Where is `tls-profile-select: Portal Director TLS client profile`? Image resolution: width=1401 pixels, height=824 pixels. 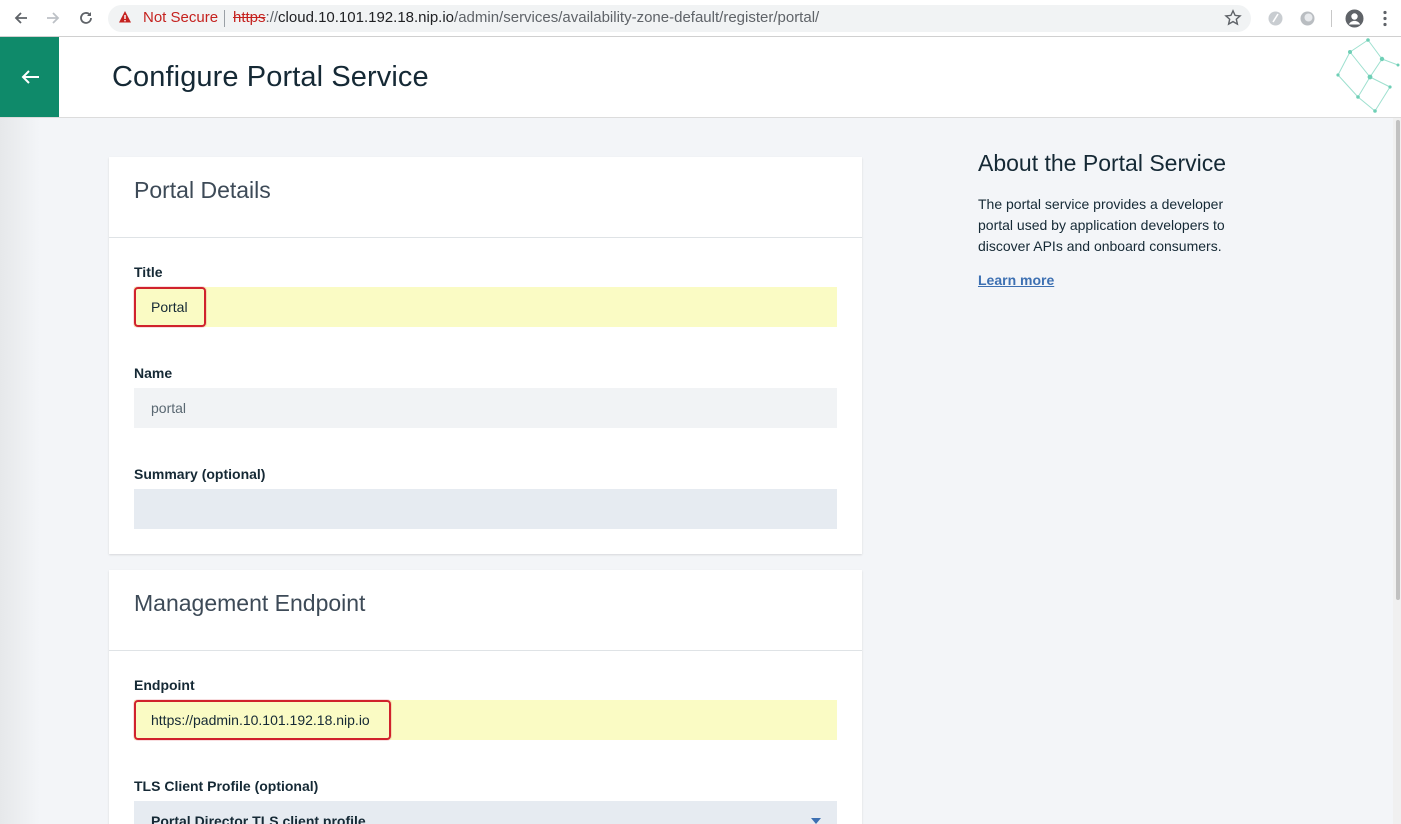
tls-profile-select: Portal Director TLS client profile is located at coordinates (485, 812).